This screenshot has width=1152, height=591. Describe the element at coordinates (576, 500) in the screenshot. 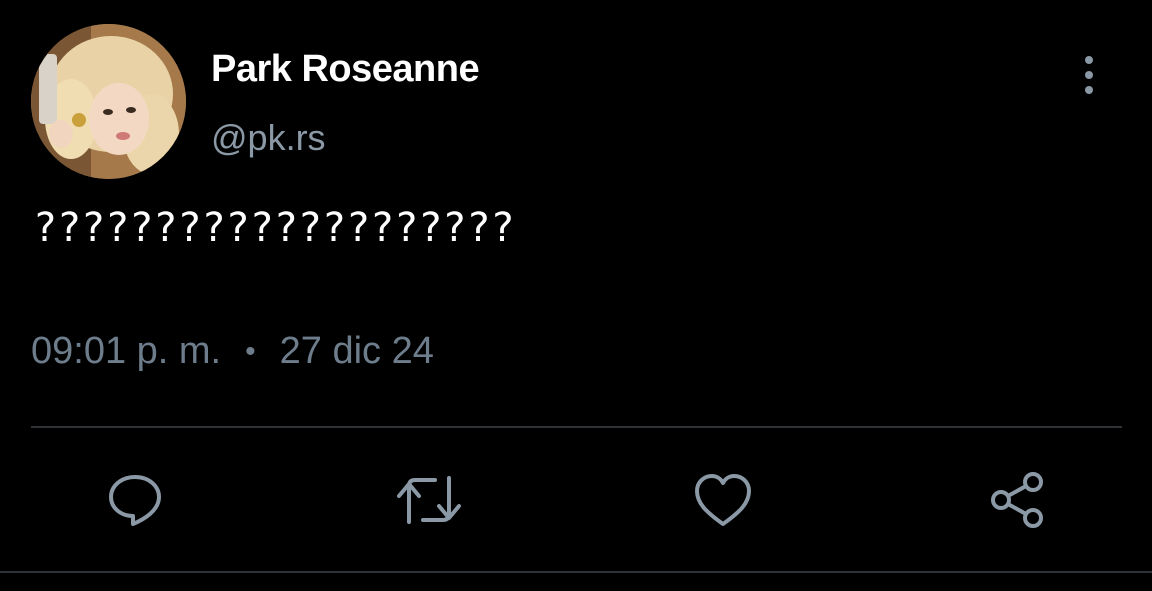

I see `tweet-actions` at that location.